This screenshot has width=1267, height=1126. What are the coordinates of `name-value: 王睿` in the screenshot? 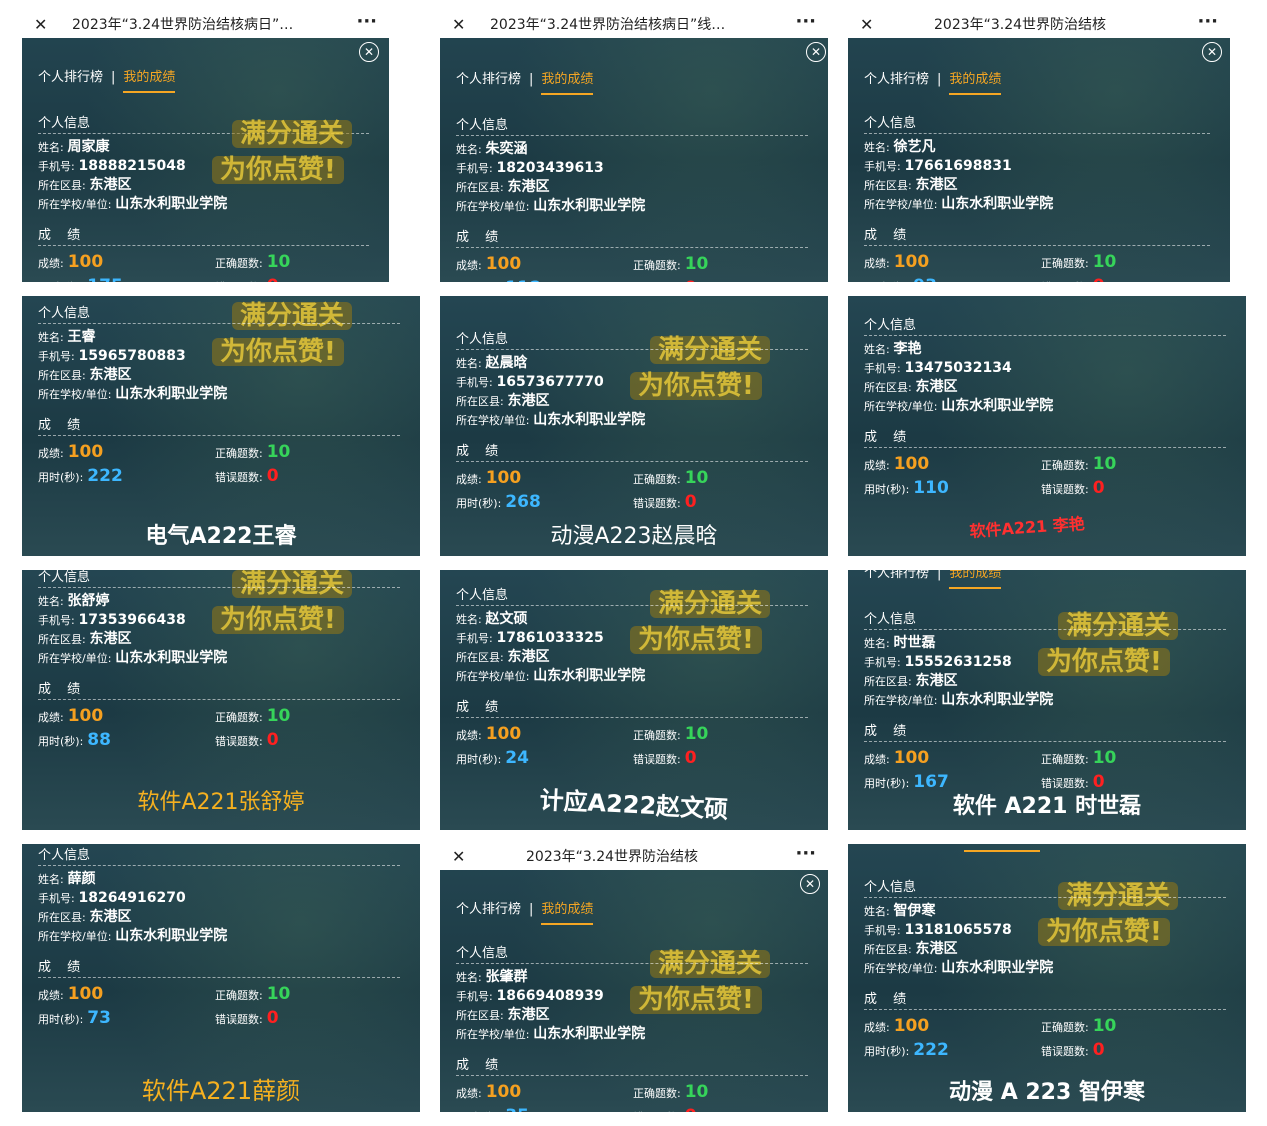 It's located at (81, 337).